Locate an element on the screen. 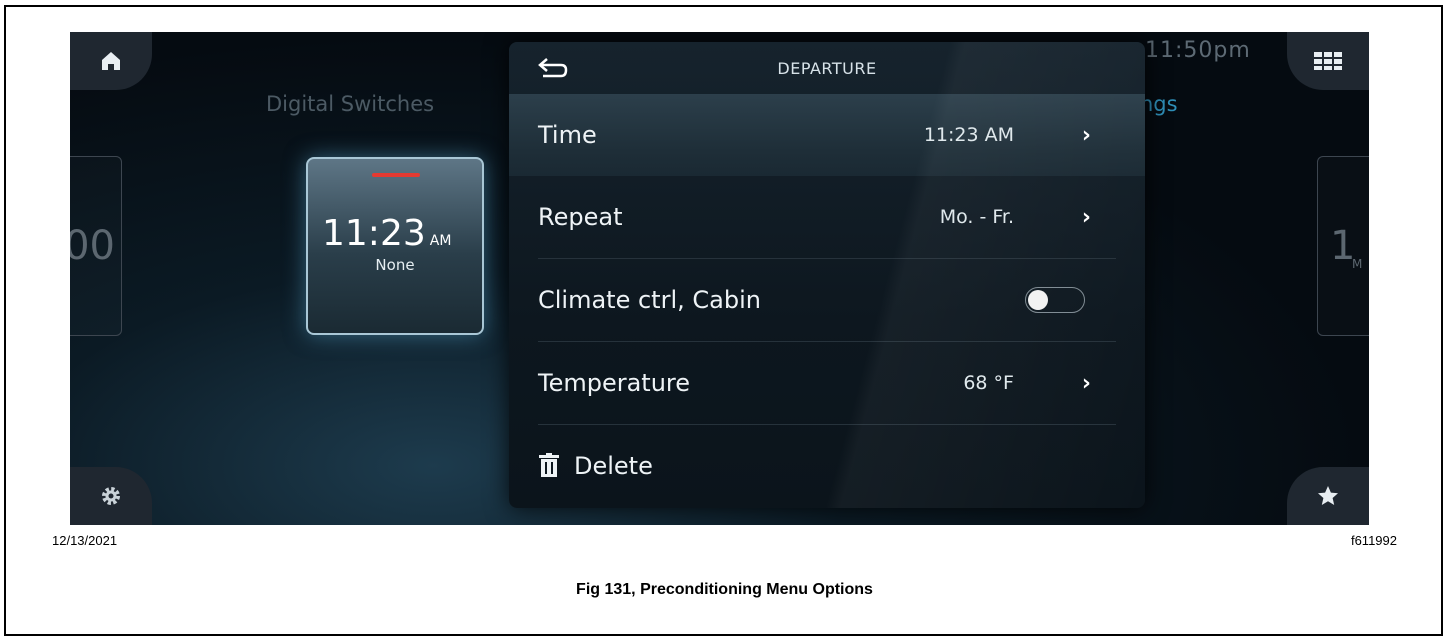 The height and width of the screenshot is (642, 1449). departure-time-card: 11:23 AM None is located at coordinates (395, 246).